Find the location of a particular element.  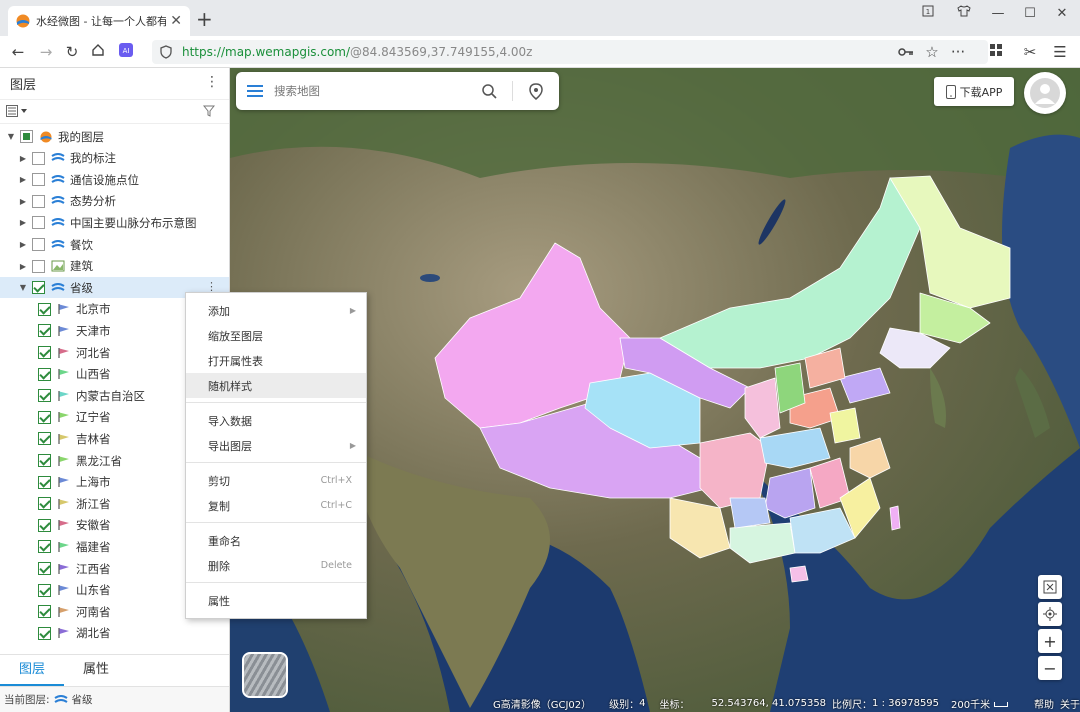

download-app-button: 下载APP is located at coordinates (974, 91).